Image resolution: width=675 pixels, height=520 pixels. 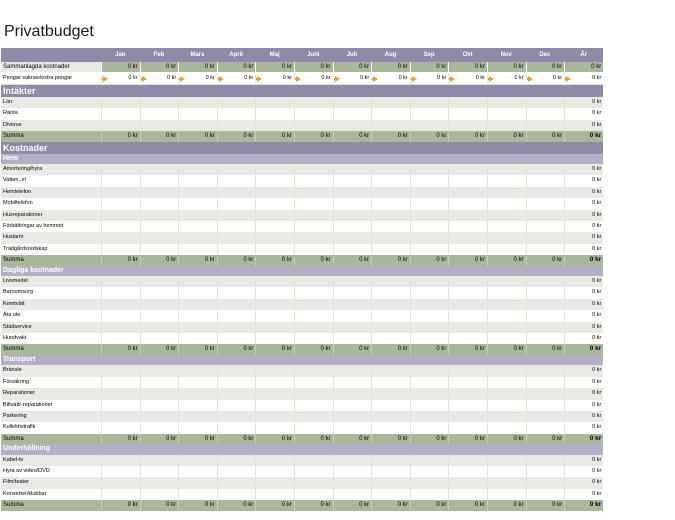 What do you see at coordinates (51, 427) in the screenshot?
I see `row-label: Kollektivtrafik` at bounding box center [51, 427].